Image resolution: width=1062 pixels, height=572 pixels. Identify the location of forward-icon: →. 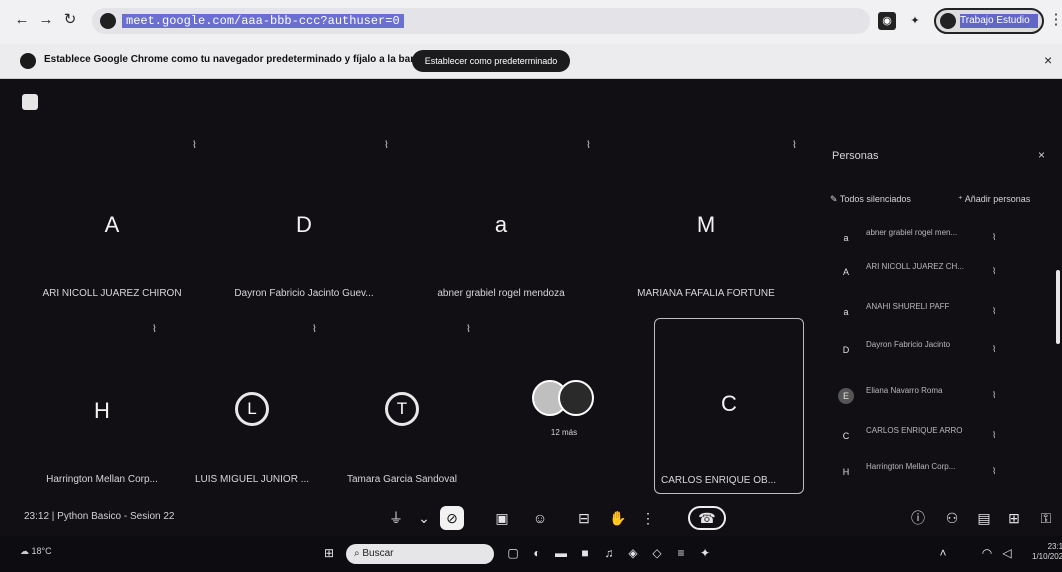
(46, 20).